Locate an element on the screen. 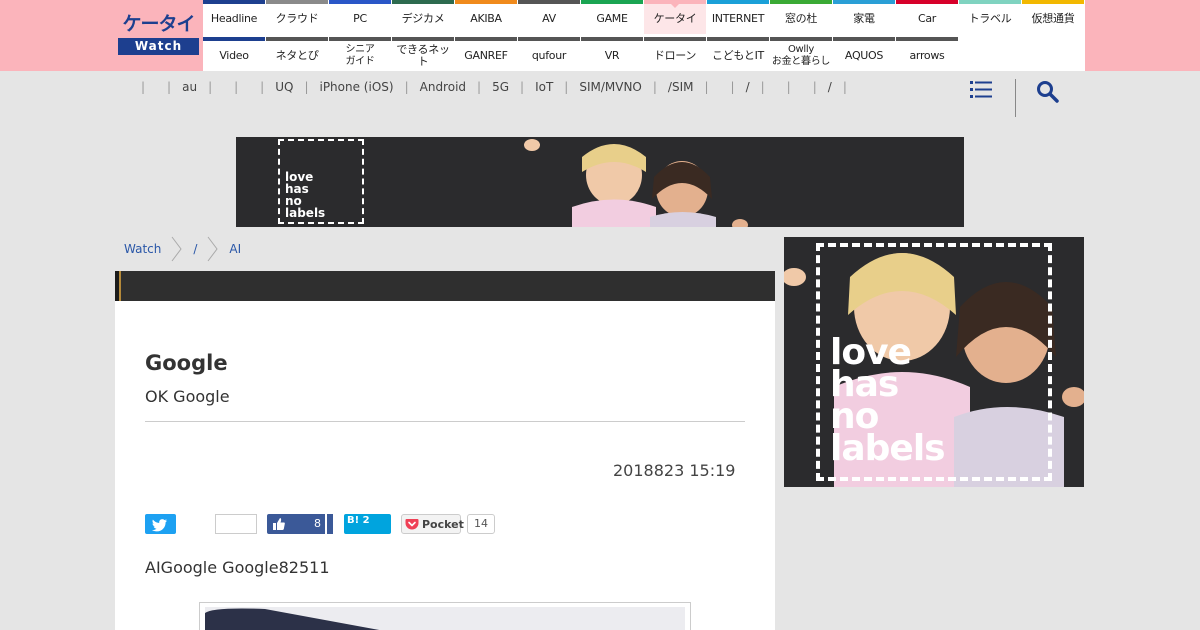 The image size is (1200, 630). publish-date: 2018823 15:19 is located at coordinates (674, 470).